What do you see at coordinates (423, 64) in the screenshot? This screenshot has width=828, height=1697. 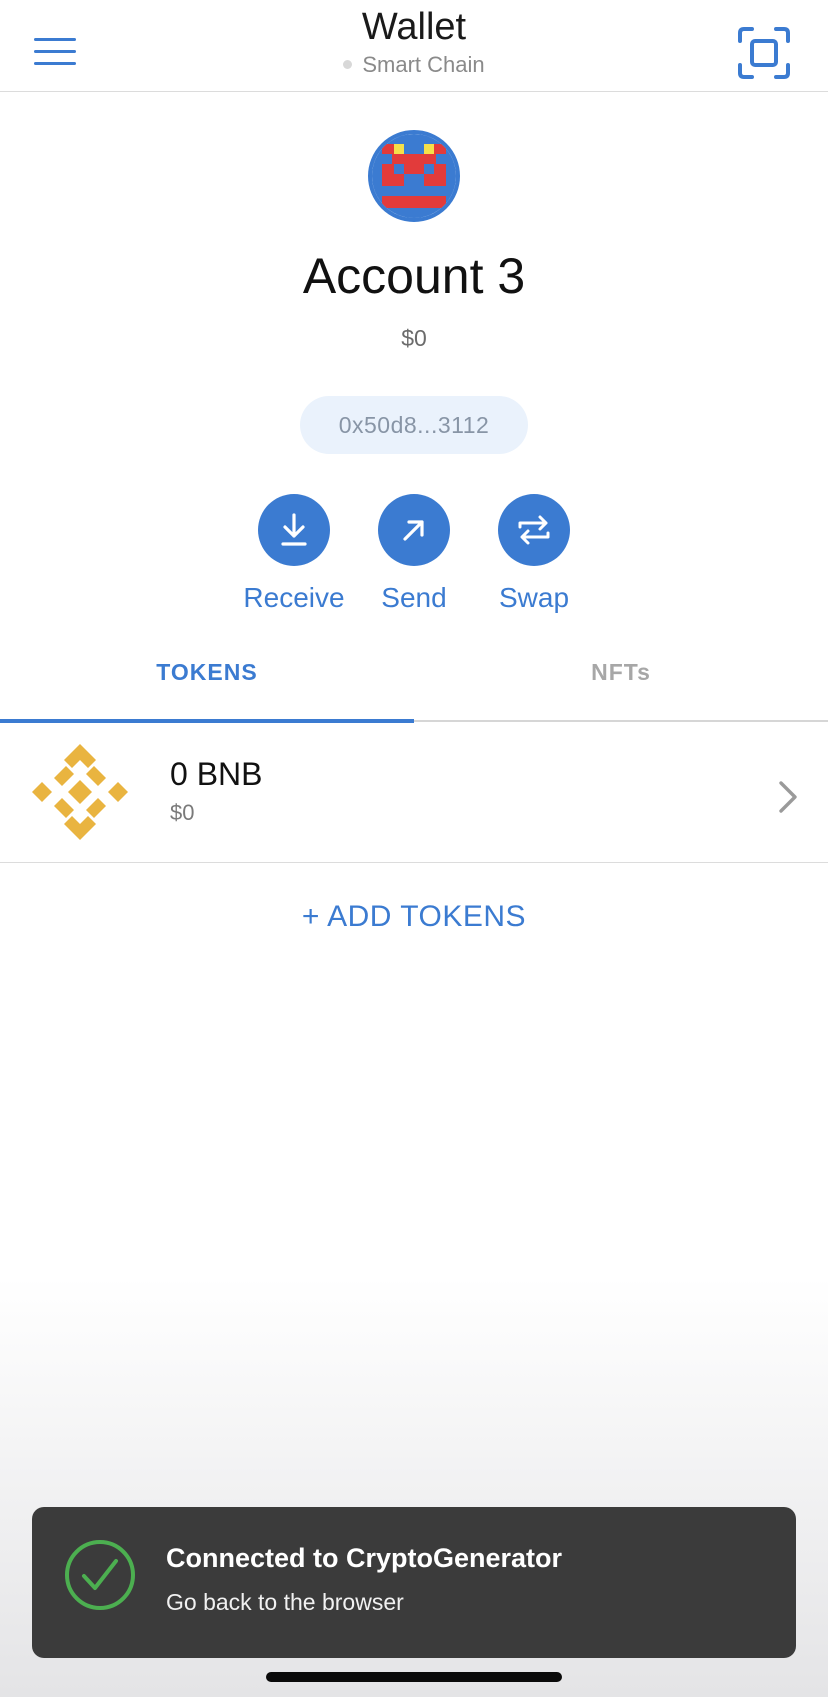 I see `network-name: Smart Chain` at bounding box center [423, 64].